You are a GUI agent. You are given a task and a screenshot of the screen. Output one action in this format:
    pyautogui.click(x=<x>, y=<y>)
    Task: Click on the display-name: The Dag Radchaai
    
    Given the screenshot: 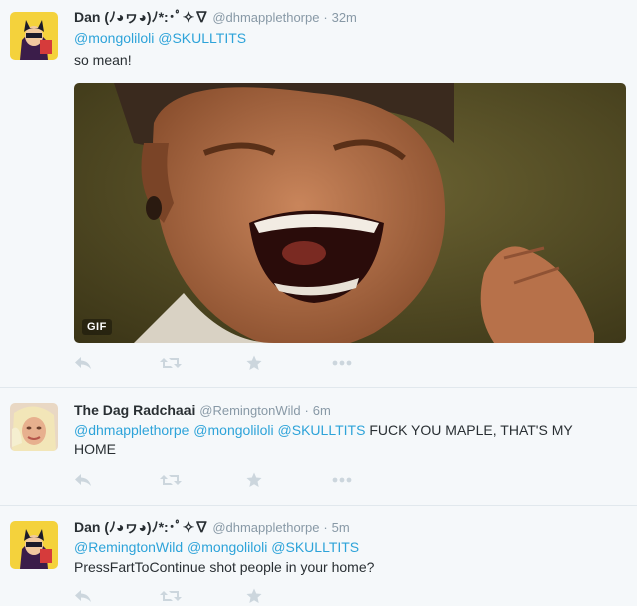 What is the action you would take?
    pyautogui.click(x=134, y=410)
    